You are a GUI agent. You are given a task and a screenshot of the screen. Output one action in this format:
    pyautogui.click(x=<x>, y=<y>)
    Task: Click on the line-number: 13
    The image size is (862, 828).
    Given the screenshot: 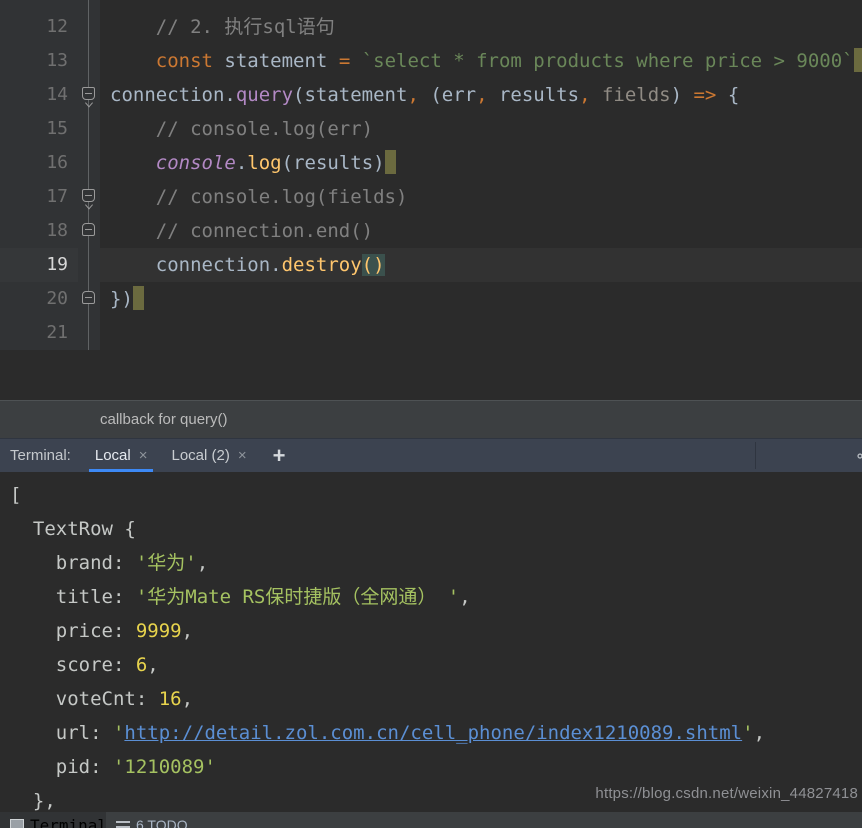 What is the action you would take?
    pyautogui.click(x=39, y=61)
    